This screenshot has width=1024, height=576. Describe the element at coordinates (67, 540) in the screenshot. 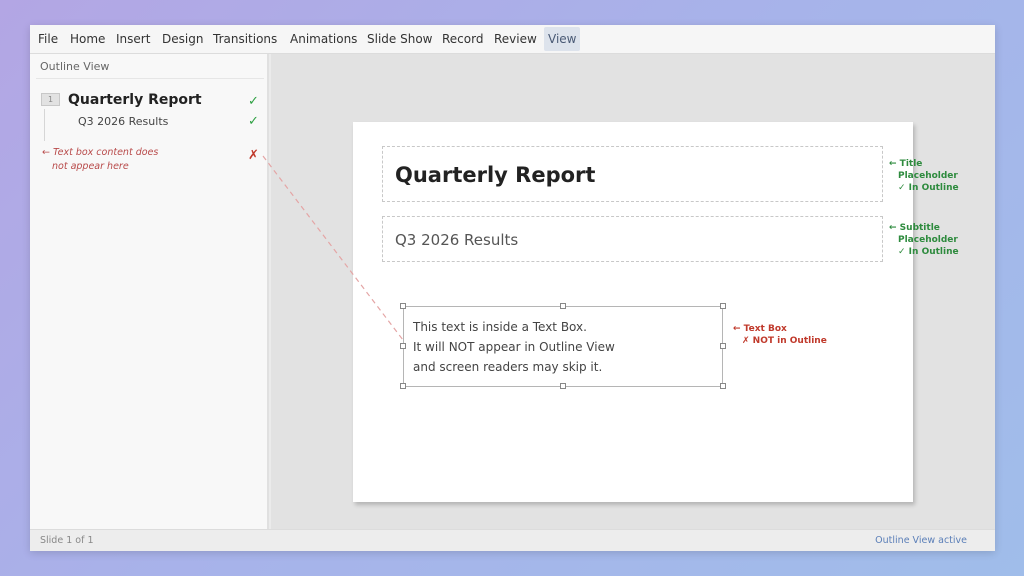

I see `slide-count: Slide 1 of 1` at that location.